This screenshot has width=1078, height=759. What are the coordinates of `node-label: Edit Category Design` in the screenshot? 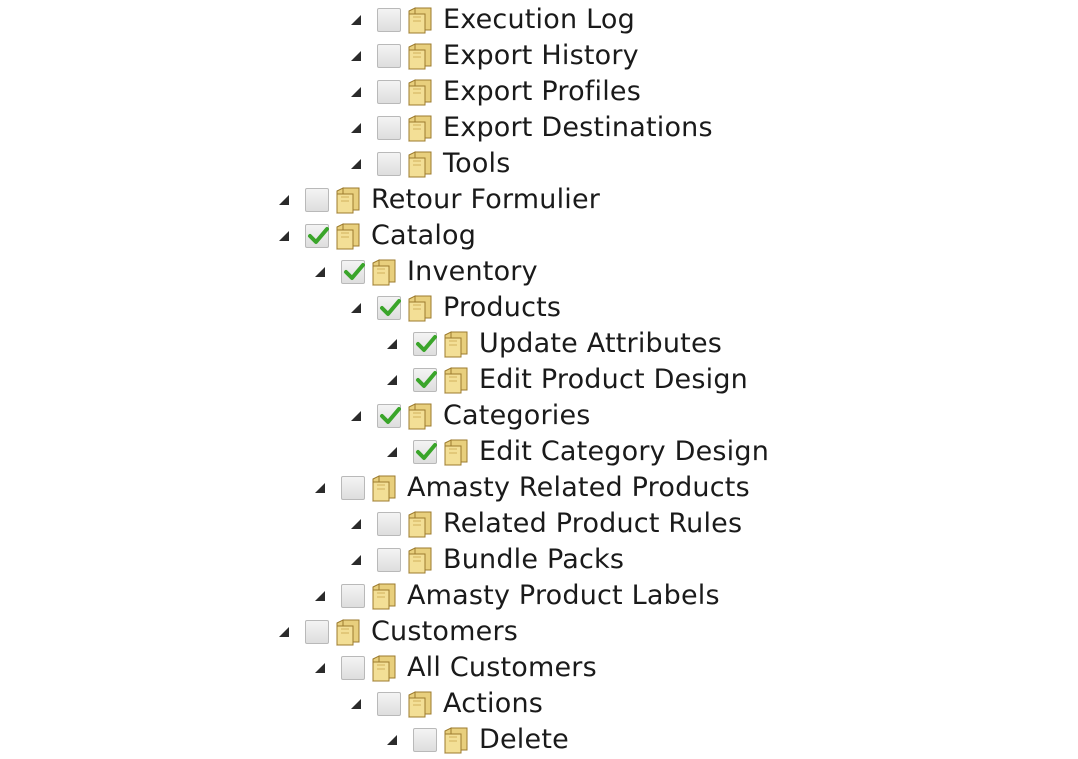 It's located at (624, 451).